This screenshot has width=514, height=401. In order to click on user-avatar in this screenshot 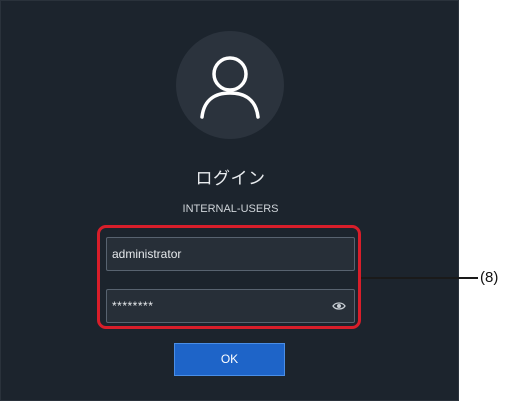, I will do `click(230, 85)`.